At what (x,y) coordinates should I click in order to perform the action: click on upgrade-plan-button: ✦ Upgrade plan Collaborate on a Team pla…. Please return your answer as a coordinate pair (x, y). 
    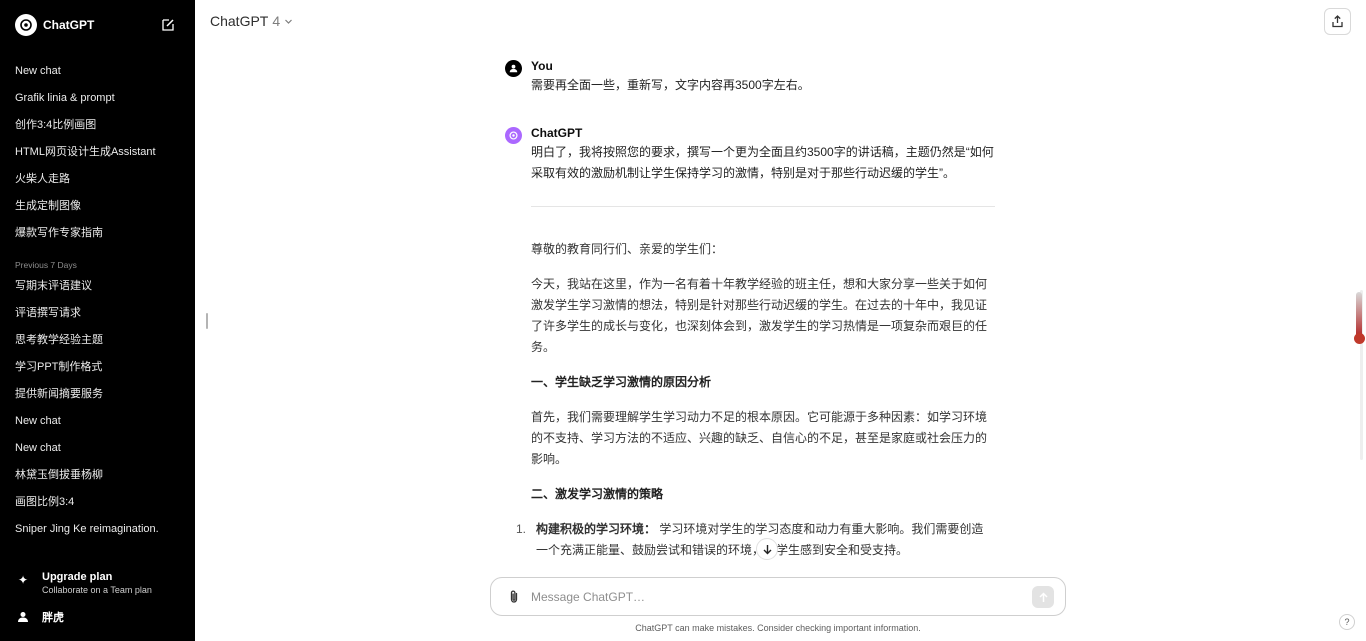
    Looking at the image, I should click on (83, 583).